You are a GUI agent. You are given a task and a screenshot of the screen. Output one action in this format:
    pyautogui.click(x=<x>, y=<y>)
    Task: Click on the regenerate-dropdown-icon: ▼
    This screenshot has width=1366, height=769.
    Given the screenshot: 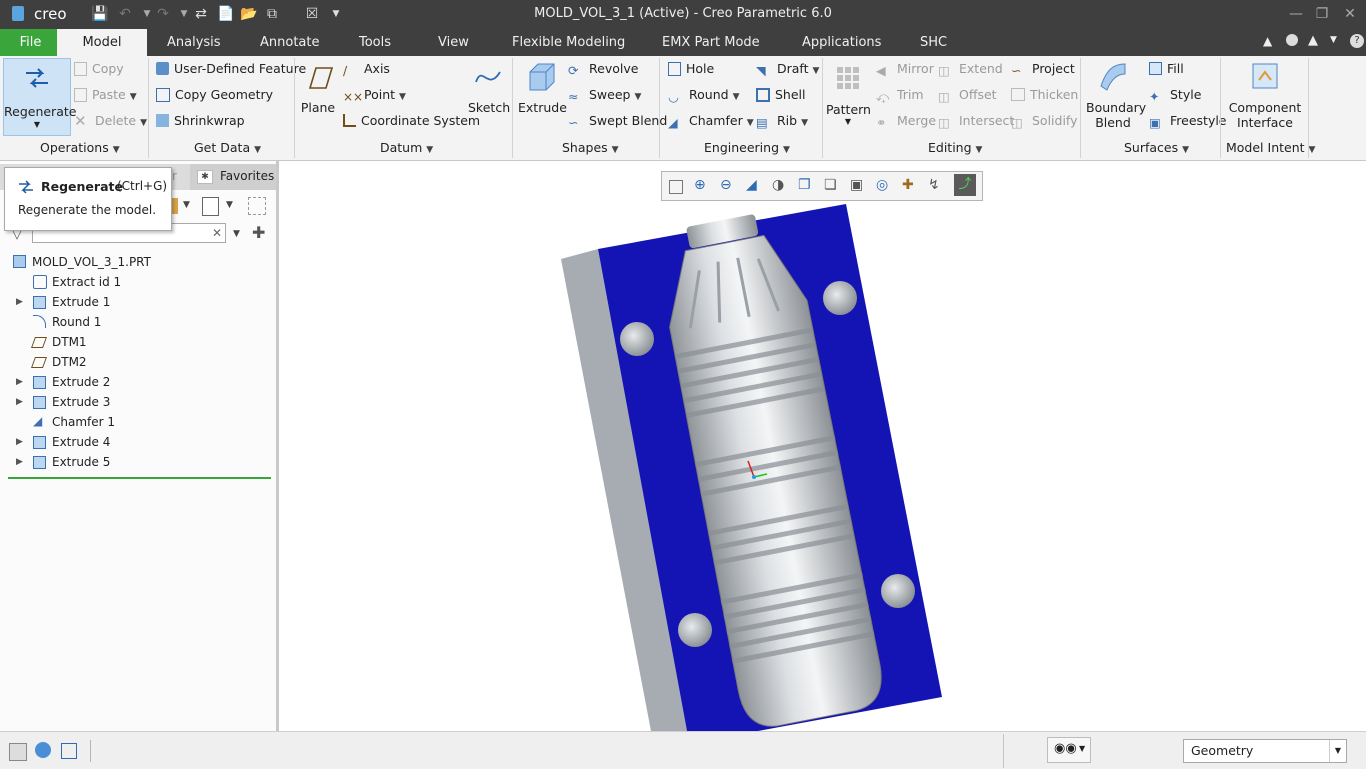 What is the action you would take?
    pyautogui.click(x=37, y=124)
    